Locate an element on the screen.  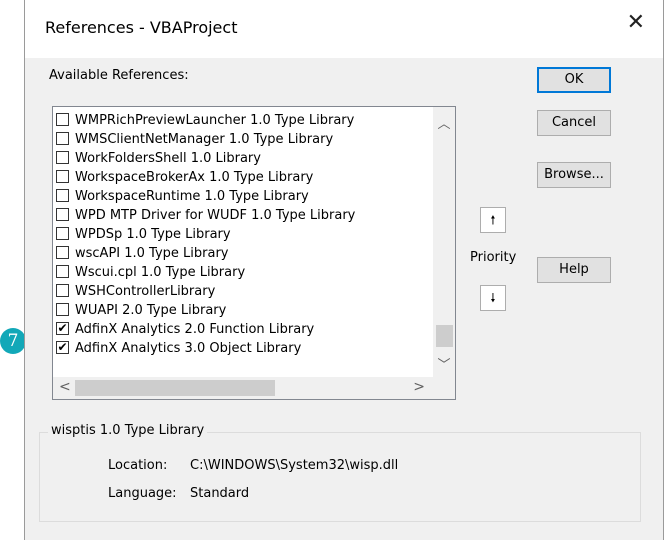
reference-label: WUAPI 2.0 Type Library is located at coordinates (151, 310).